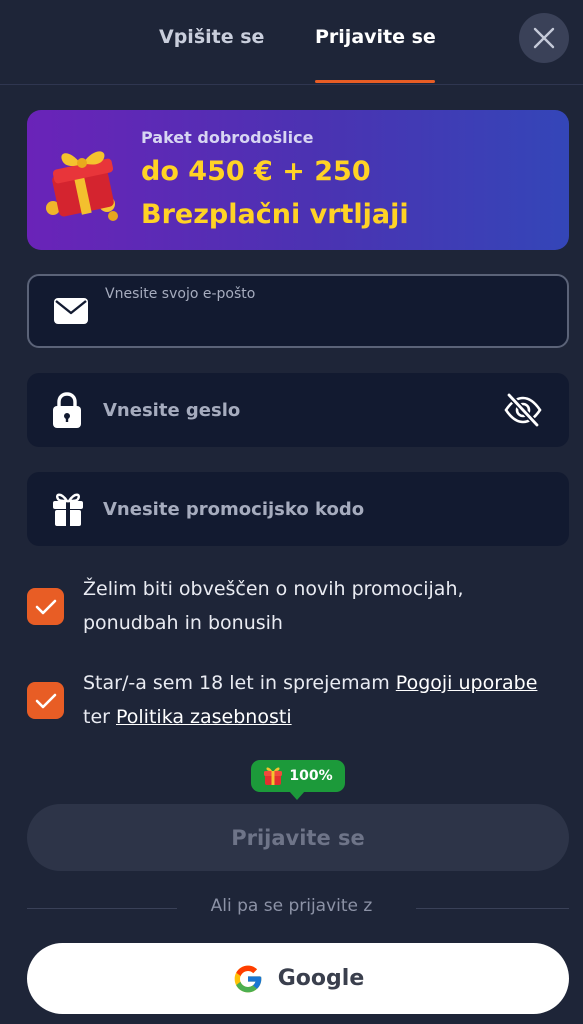 The image size is (583, 1024). What do you see at coordinates (291, 42) in the screenshot?
I see `top-bar: Vpišite se Prijavite se` at bounding box center [291, 42].